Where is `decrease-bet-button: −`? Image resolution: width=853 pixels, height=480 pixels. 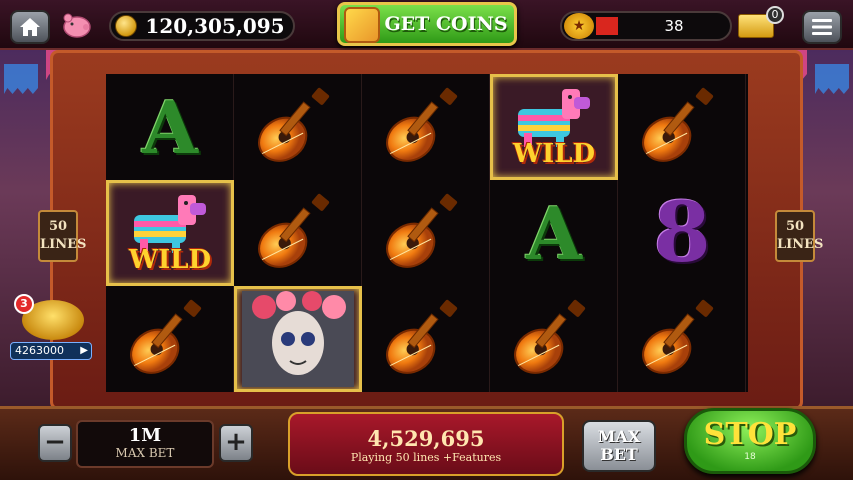 decrease-bet-button: − is located at coordinates (55, 443).